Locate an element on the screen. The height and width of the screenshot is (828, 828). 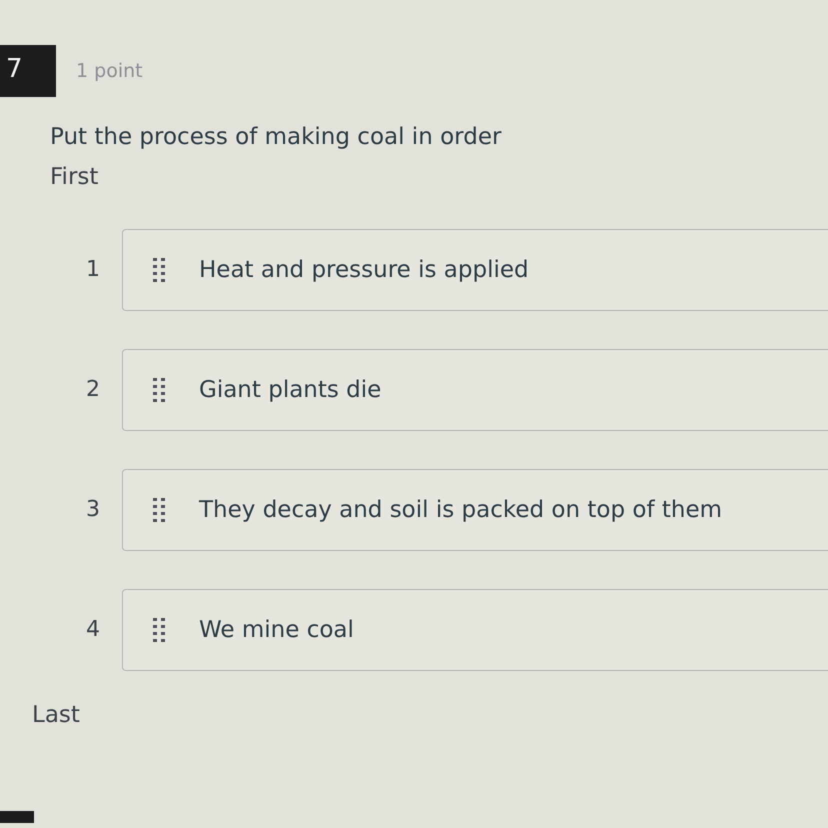
last-label: Last is located at coordinates (56, 715).